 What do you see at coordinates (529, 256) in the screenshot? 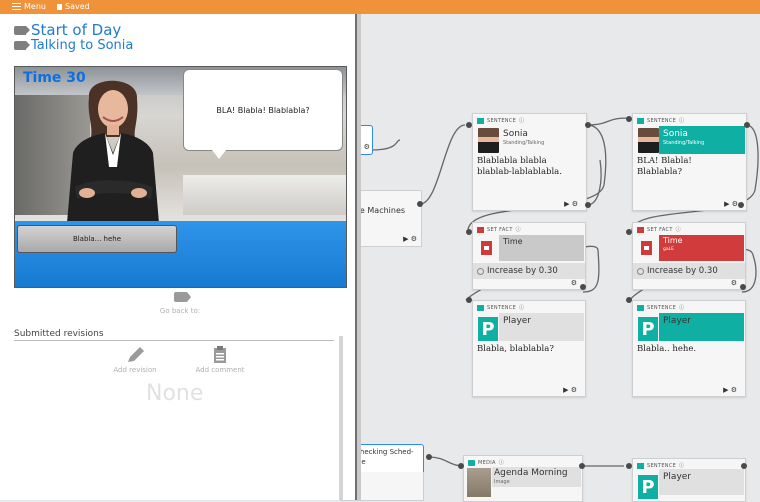
I see `set-fact-node: SET FACT ⓘ Time Increase by 0.30 ⚙` at bounding box center [529, 256].